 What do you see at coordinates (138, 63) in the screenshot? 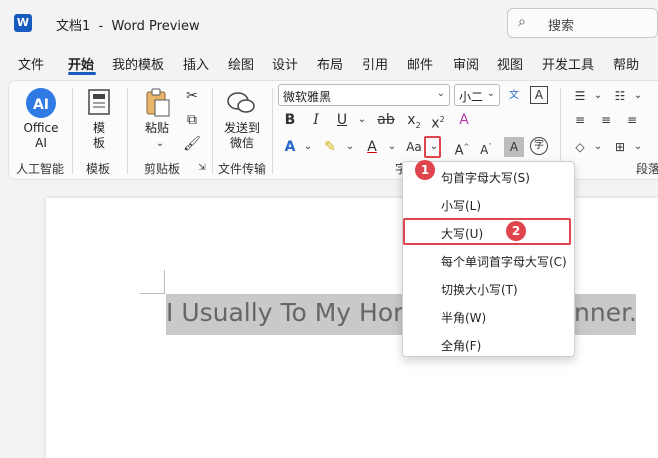
I see `tab-my-templates: 我的模板` at bounding box center [138, 63].